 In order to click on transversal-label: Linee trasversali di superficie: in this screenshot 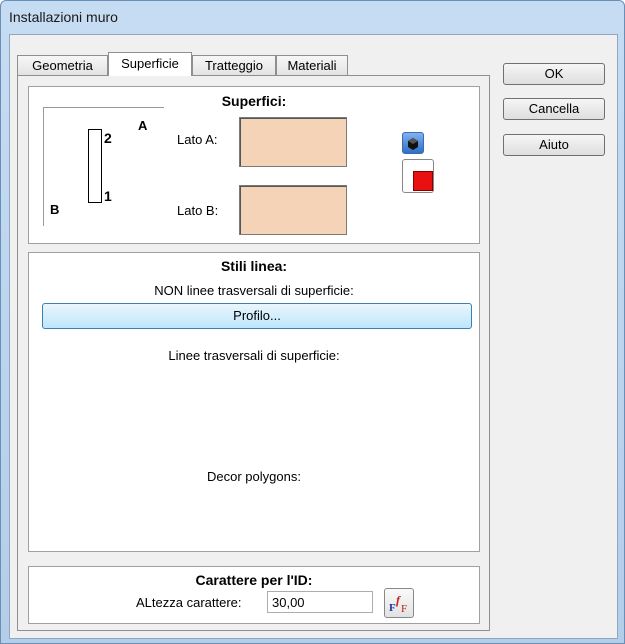, I will do `click(254, 355)`.